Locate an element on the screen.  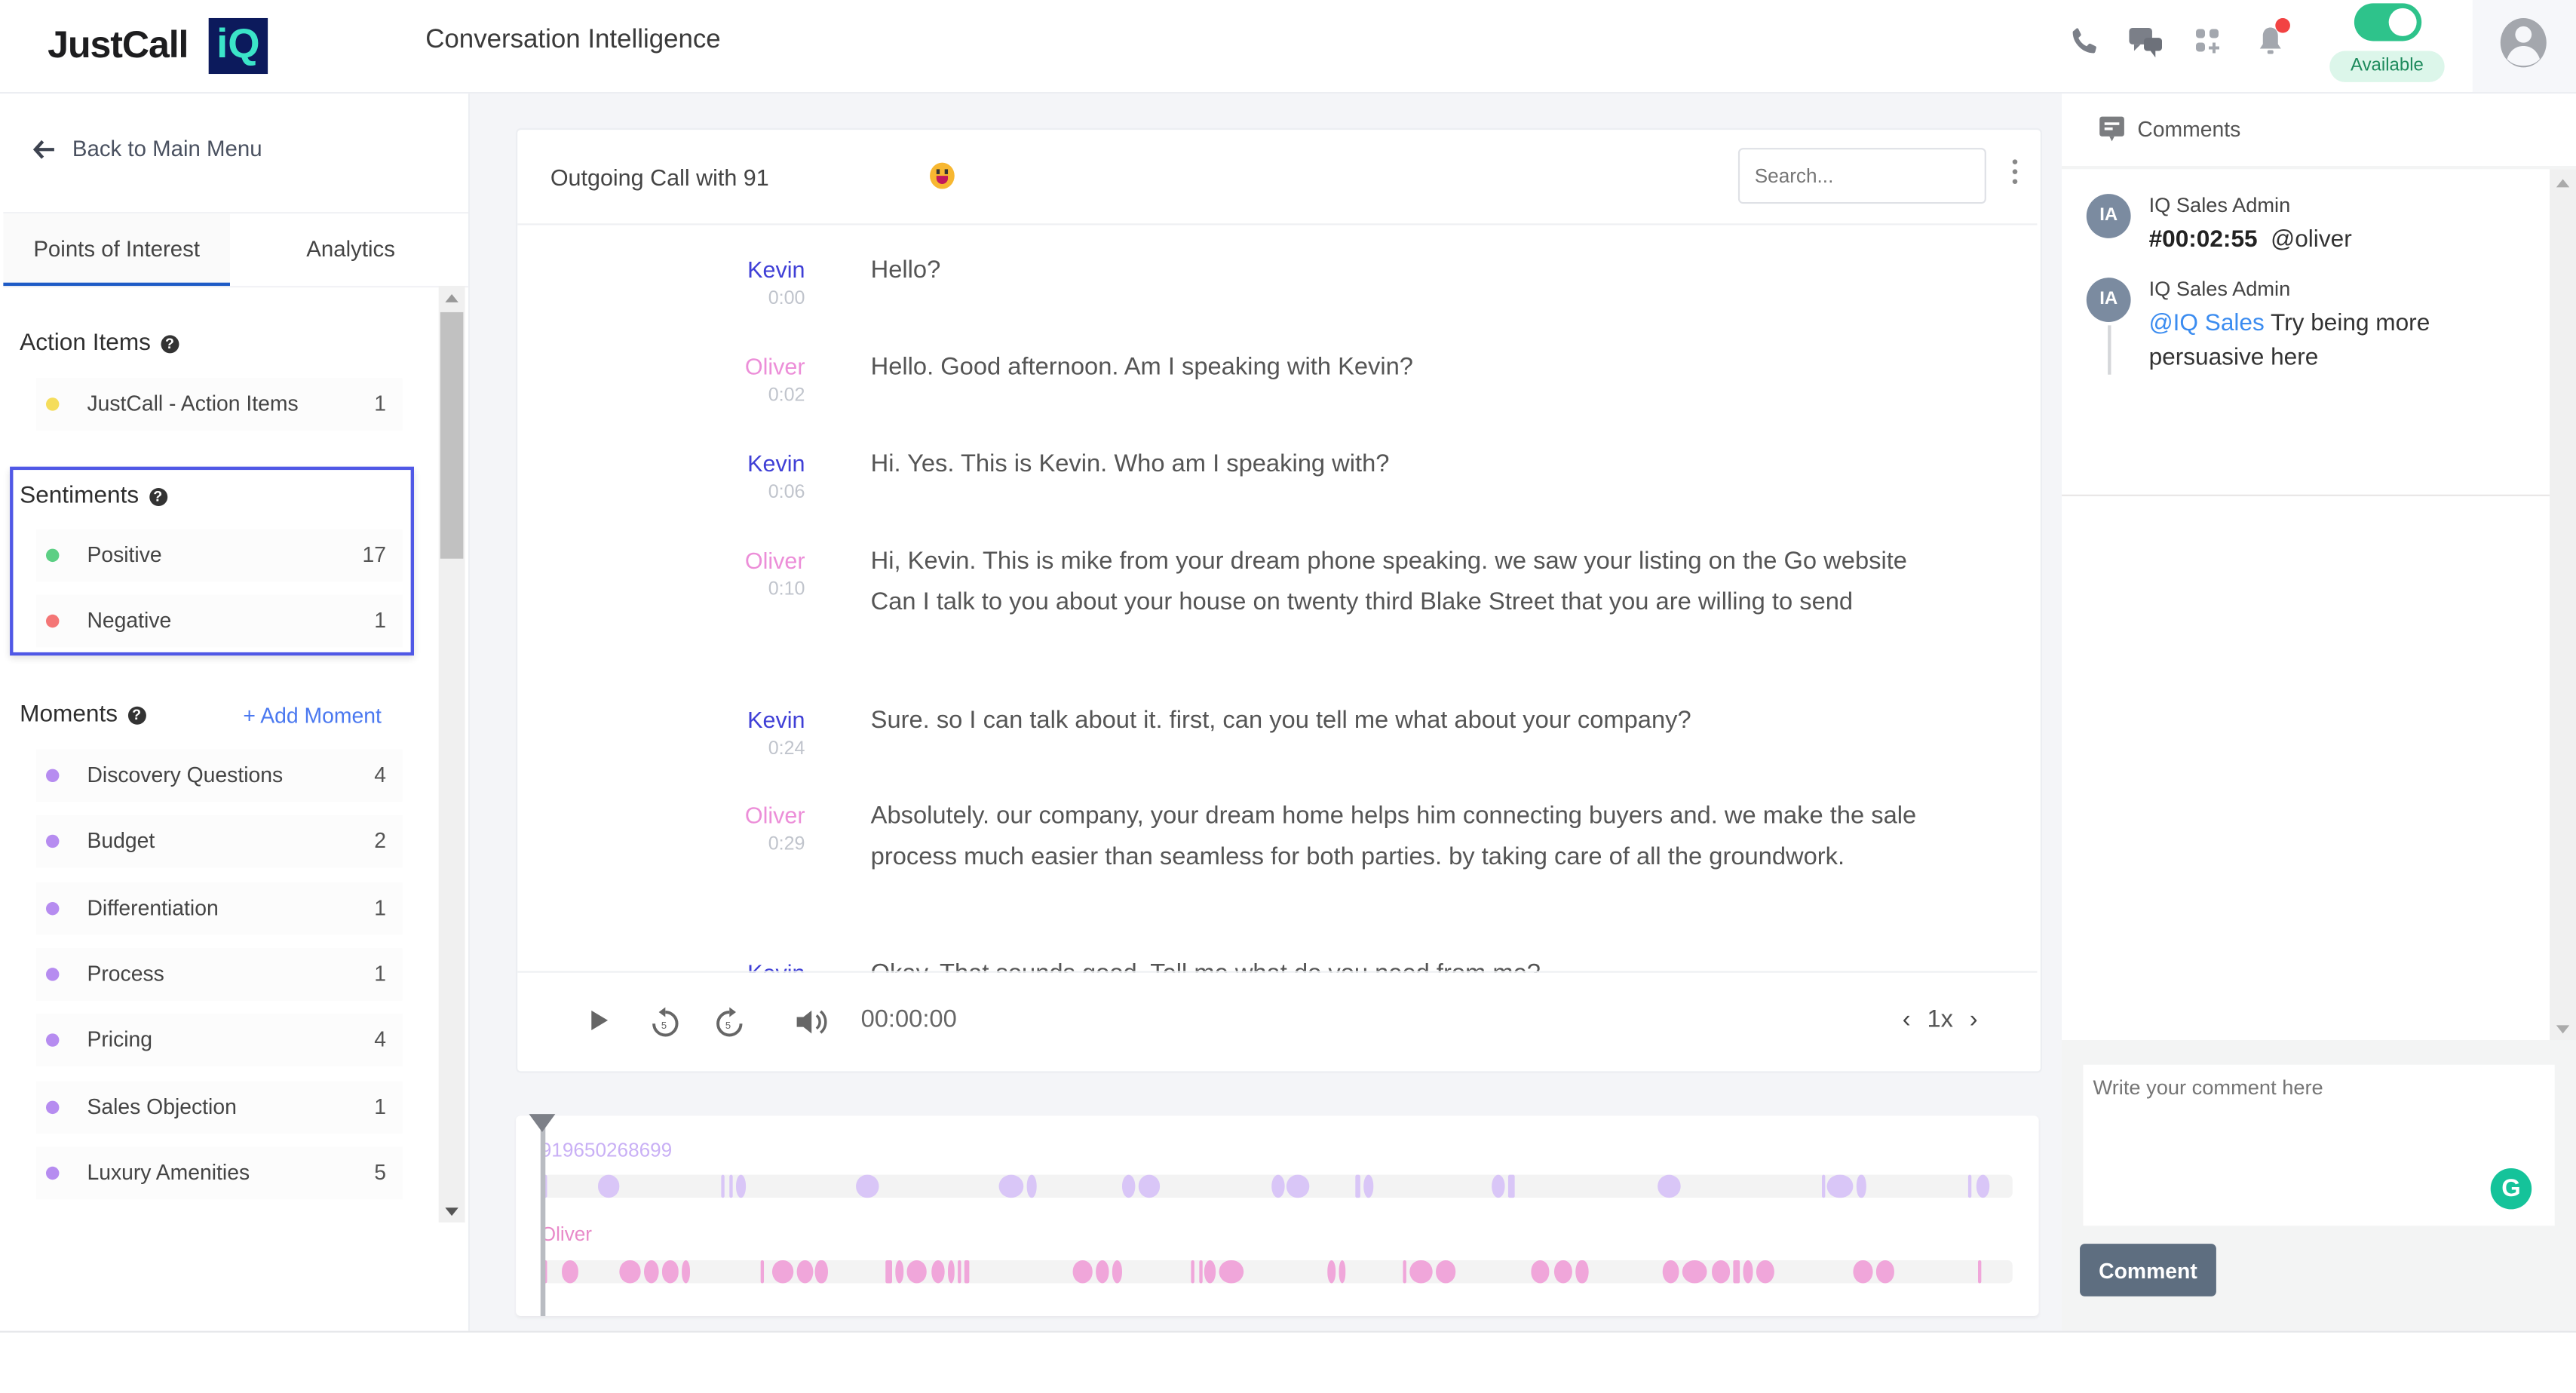
grammarly-icon: G is located at coordinates (2511, 1189).